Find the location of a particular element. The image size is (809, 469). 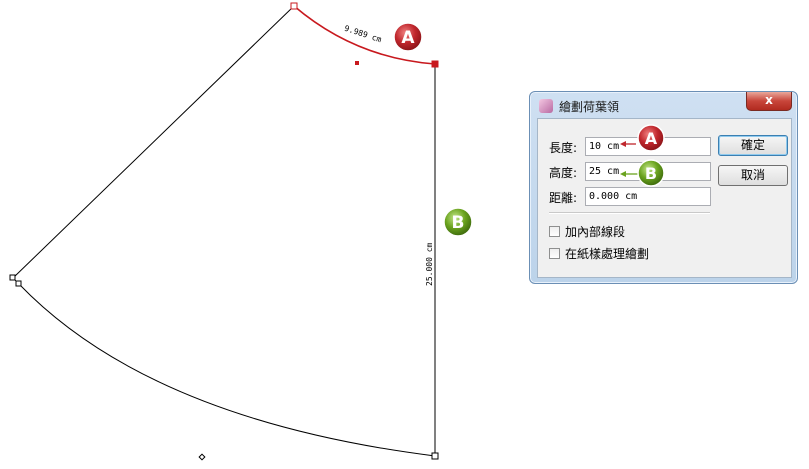

badge-b-icon: B is located at coordinates (458, 222).